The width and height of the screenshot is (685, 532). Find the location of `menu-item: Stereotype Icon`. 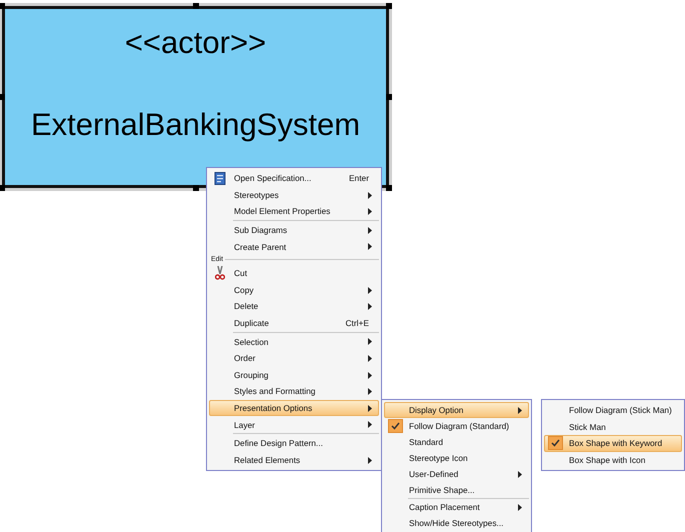

menu-item: Stereotype Icon is located at coordinates (456, 458).